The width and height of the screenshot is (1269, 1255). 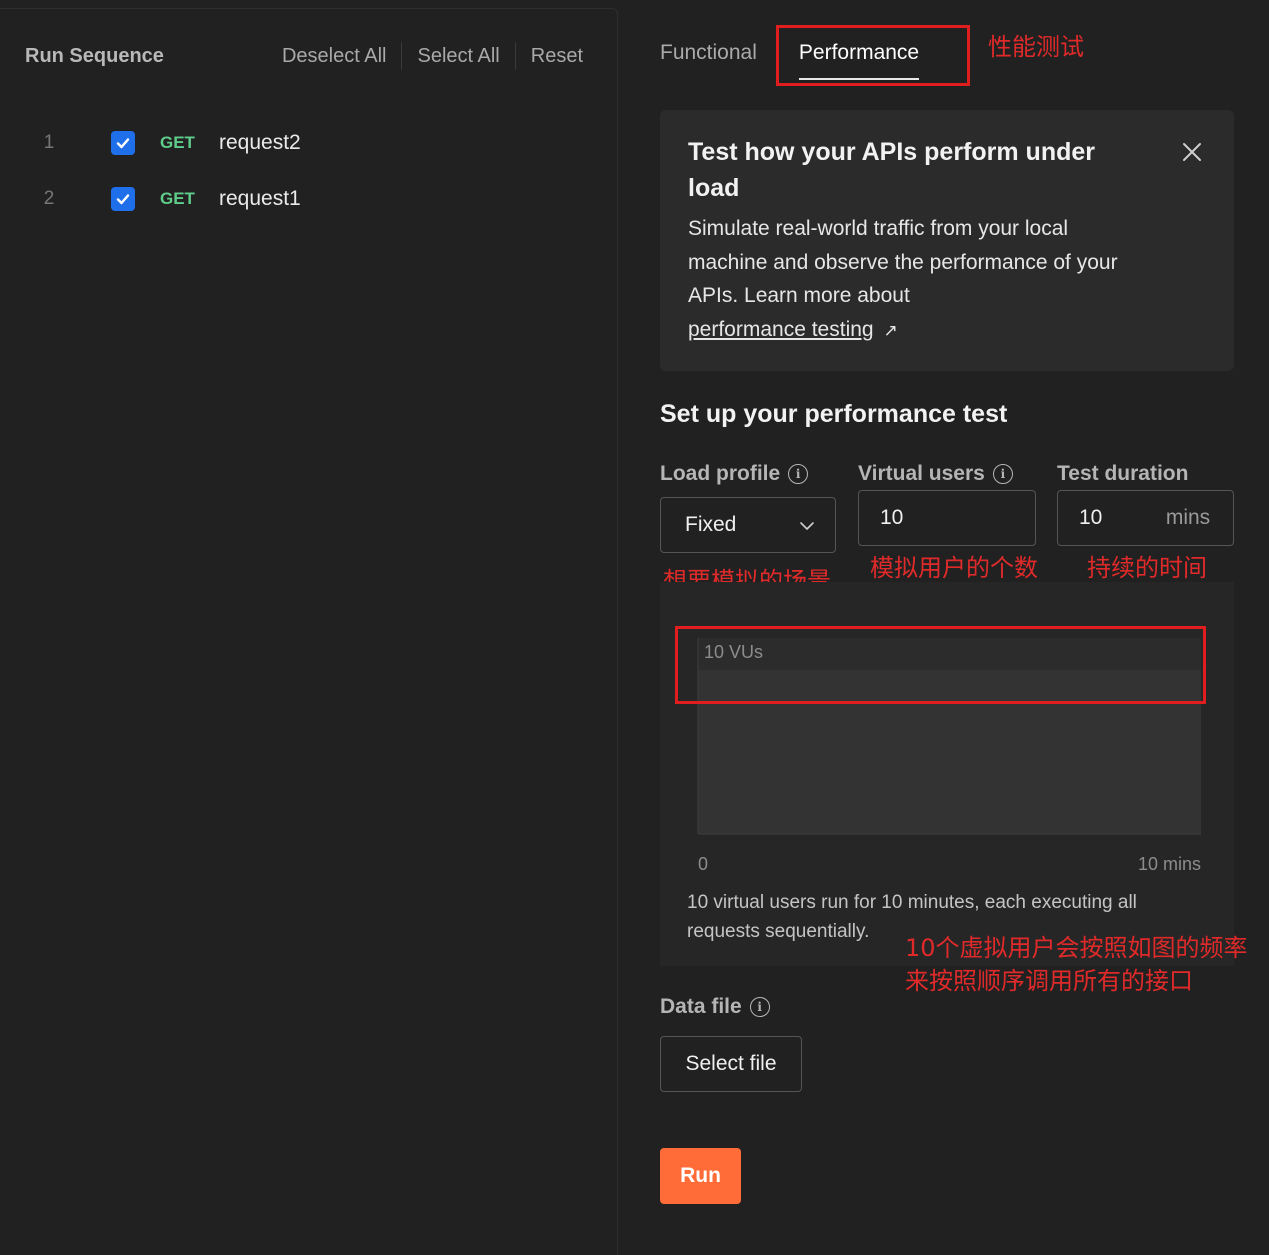 I want to click on load-profile-value: Fixed, so click(x=711, y=524).